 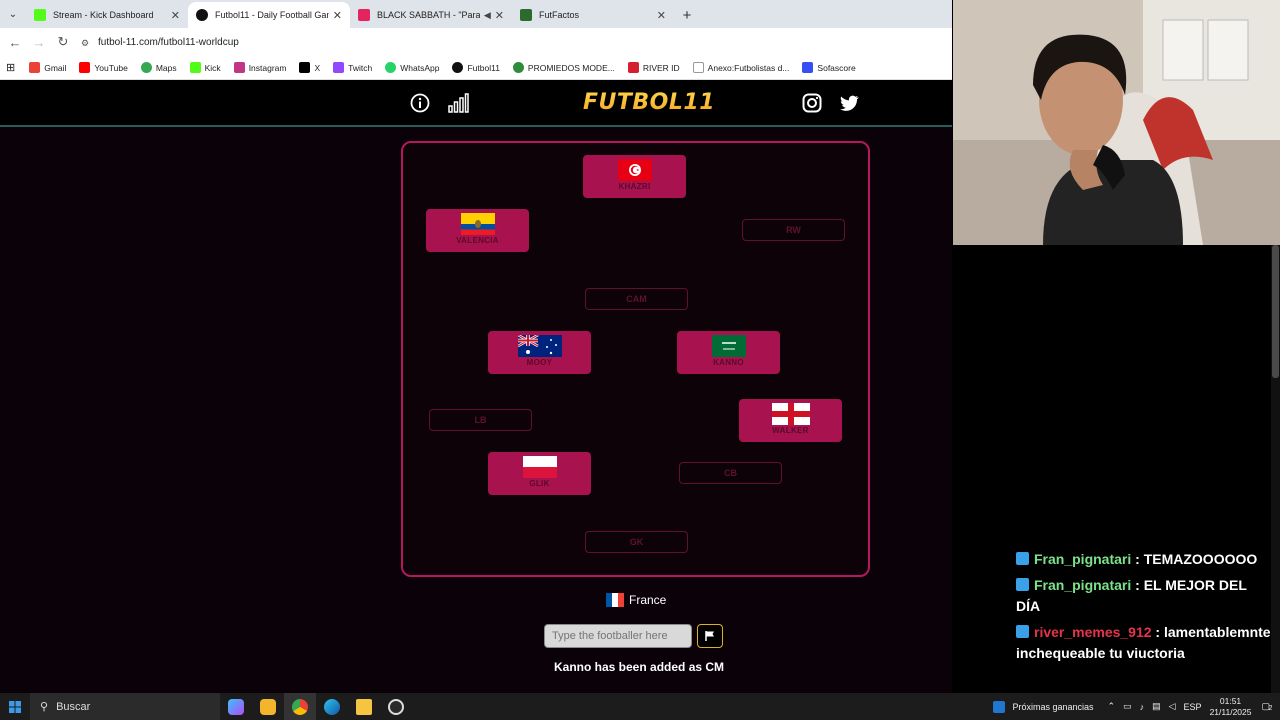 What do you see at coordinates (518, 67) in the screenshot?
I see `promiedos-icon` at bounding box center [518, 67].